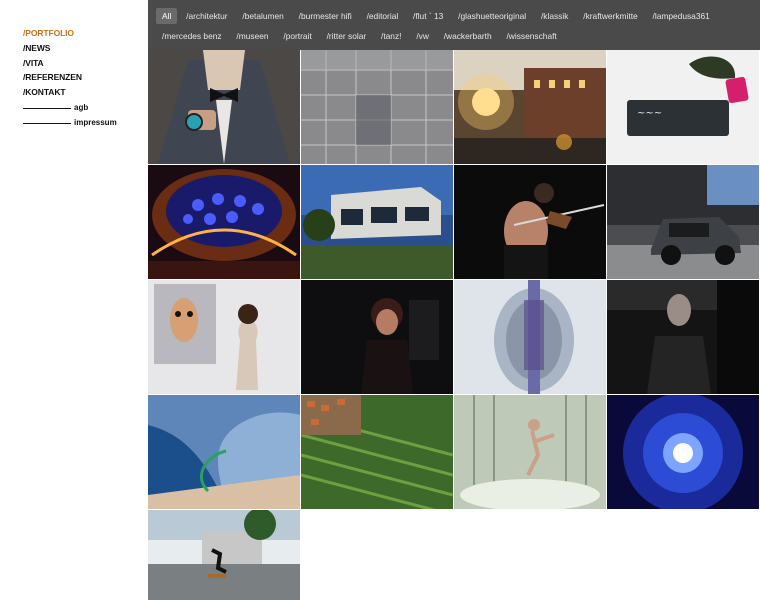  What do you see at coordinates (224, 452) in the screenshot?
I see `photo-aerial-lake` at bounding box center [224, 452].